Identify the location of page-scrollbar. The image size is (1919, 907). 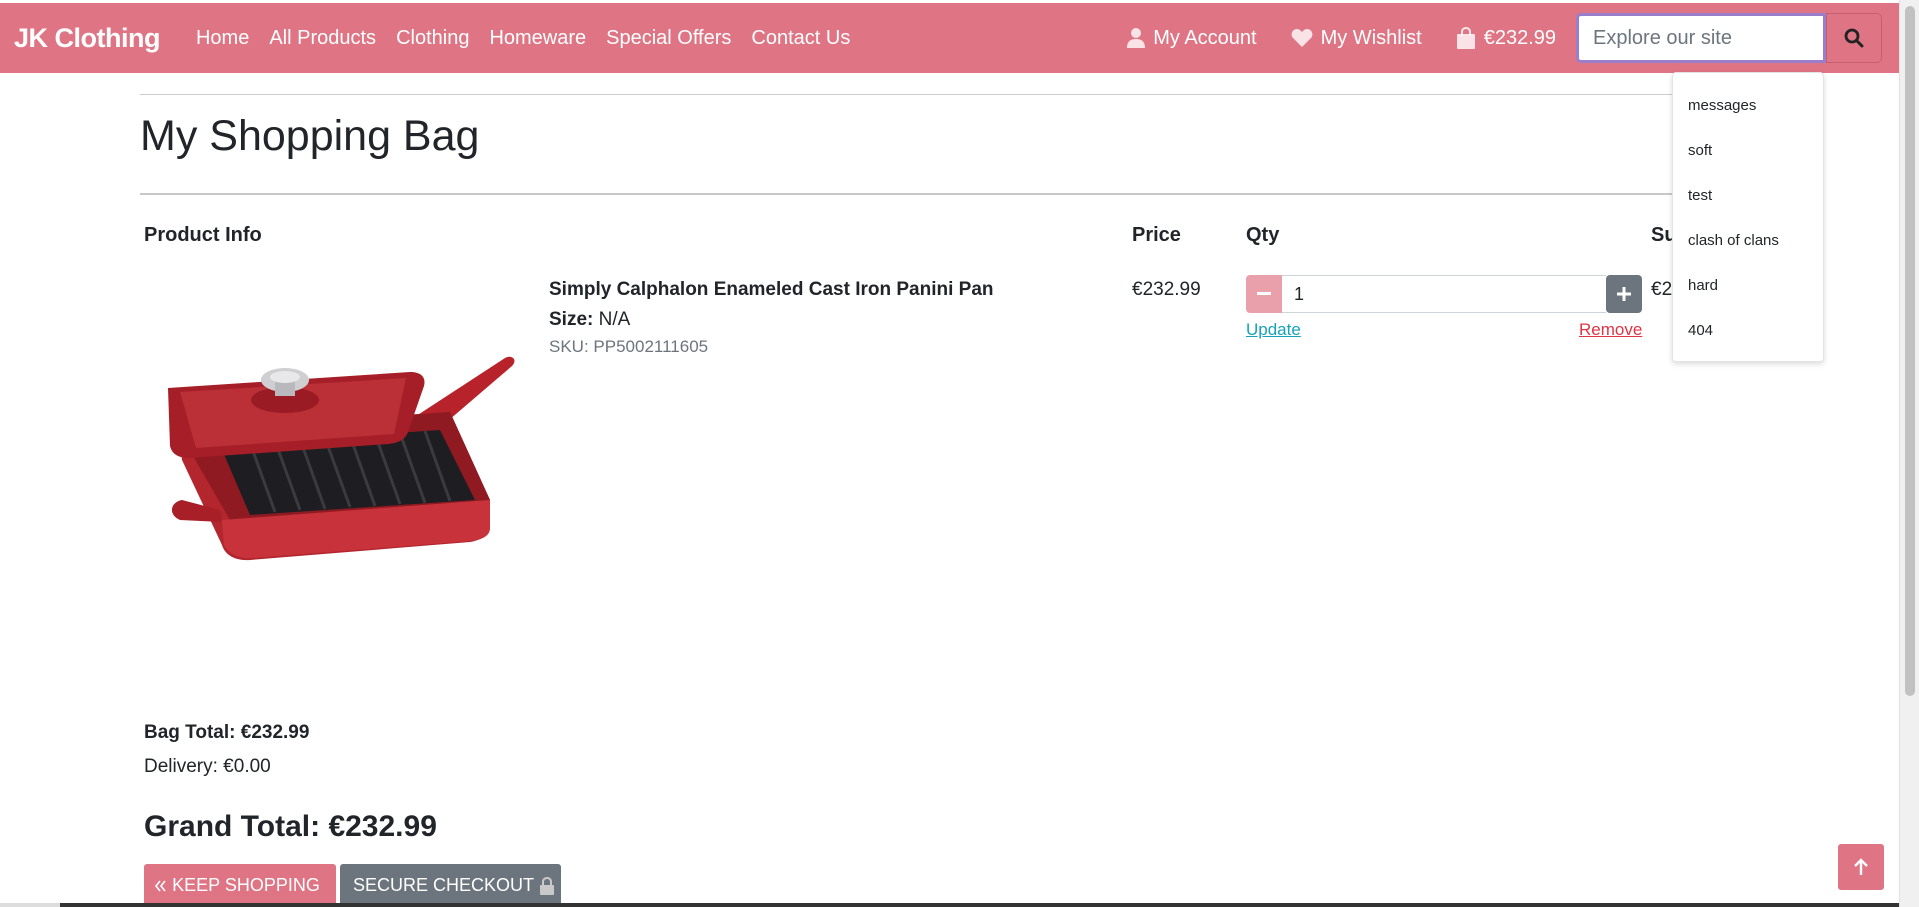
(1909, 453).